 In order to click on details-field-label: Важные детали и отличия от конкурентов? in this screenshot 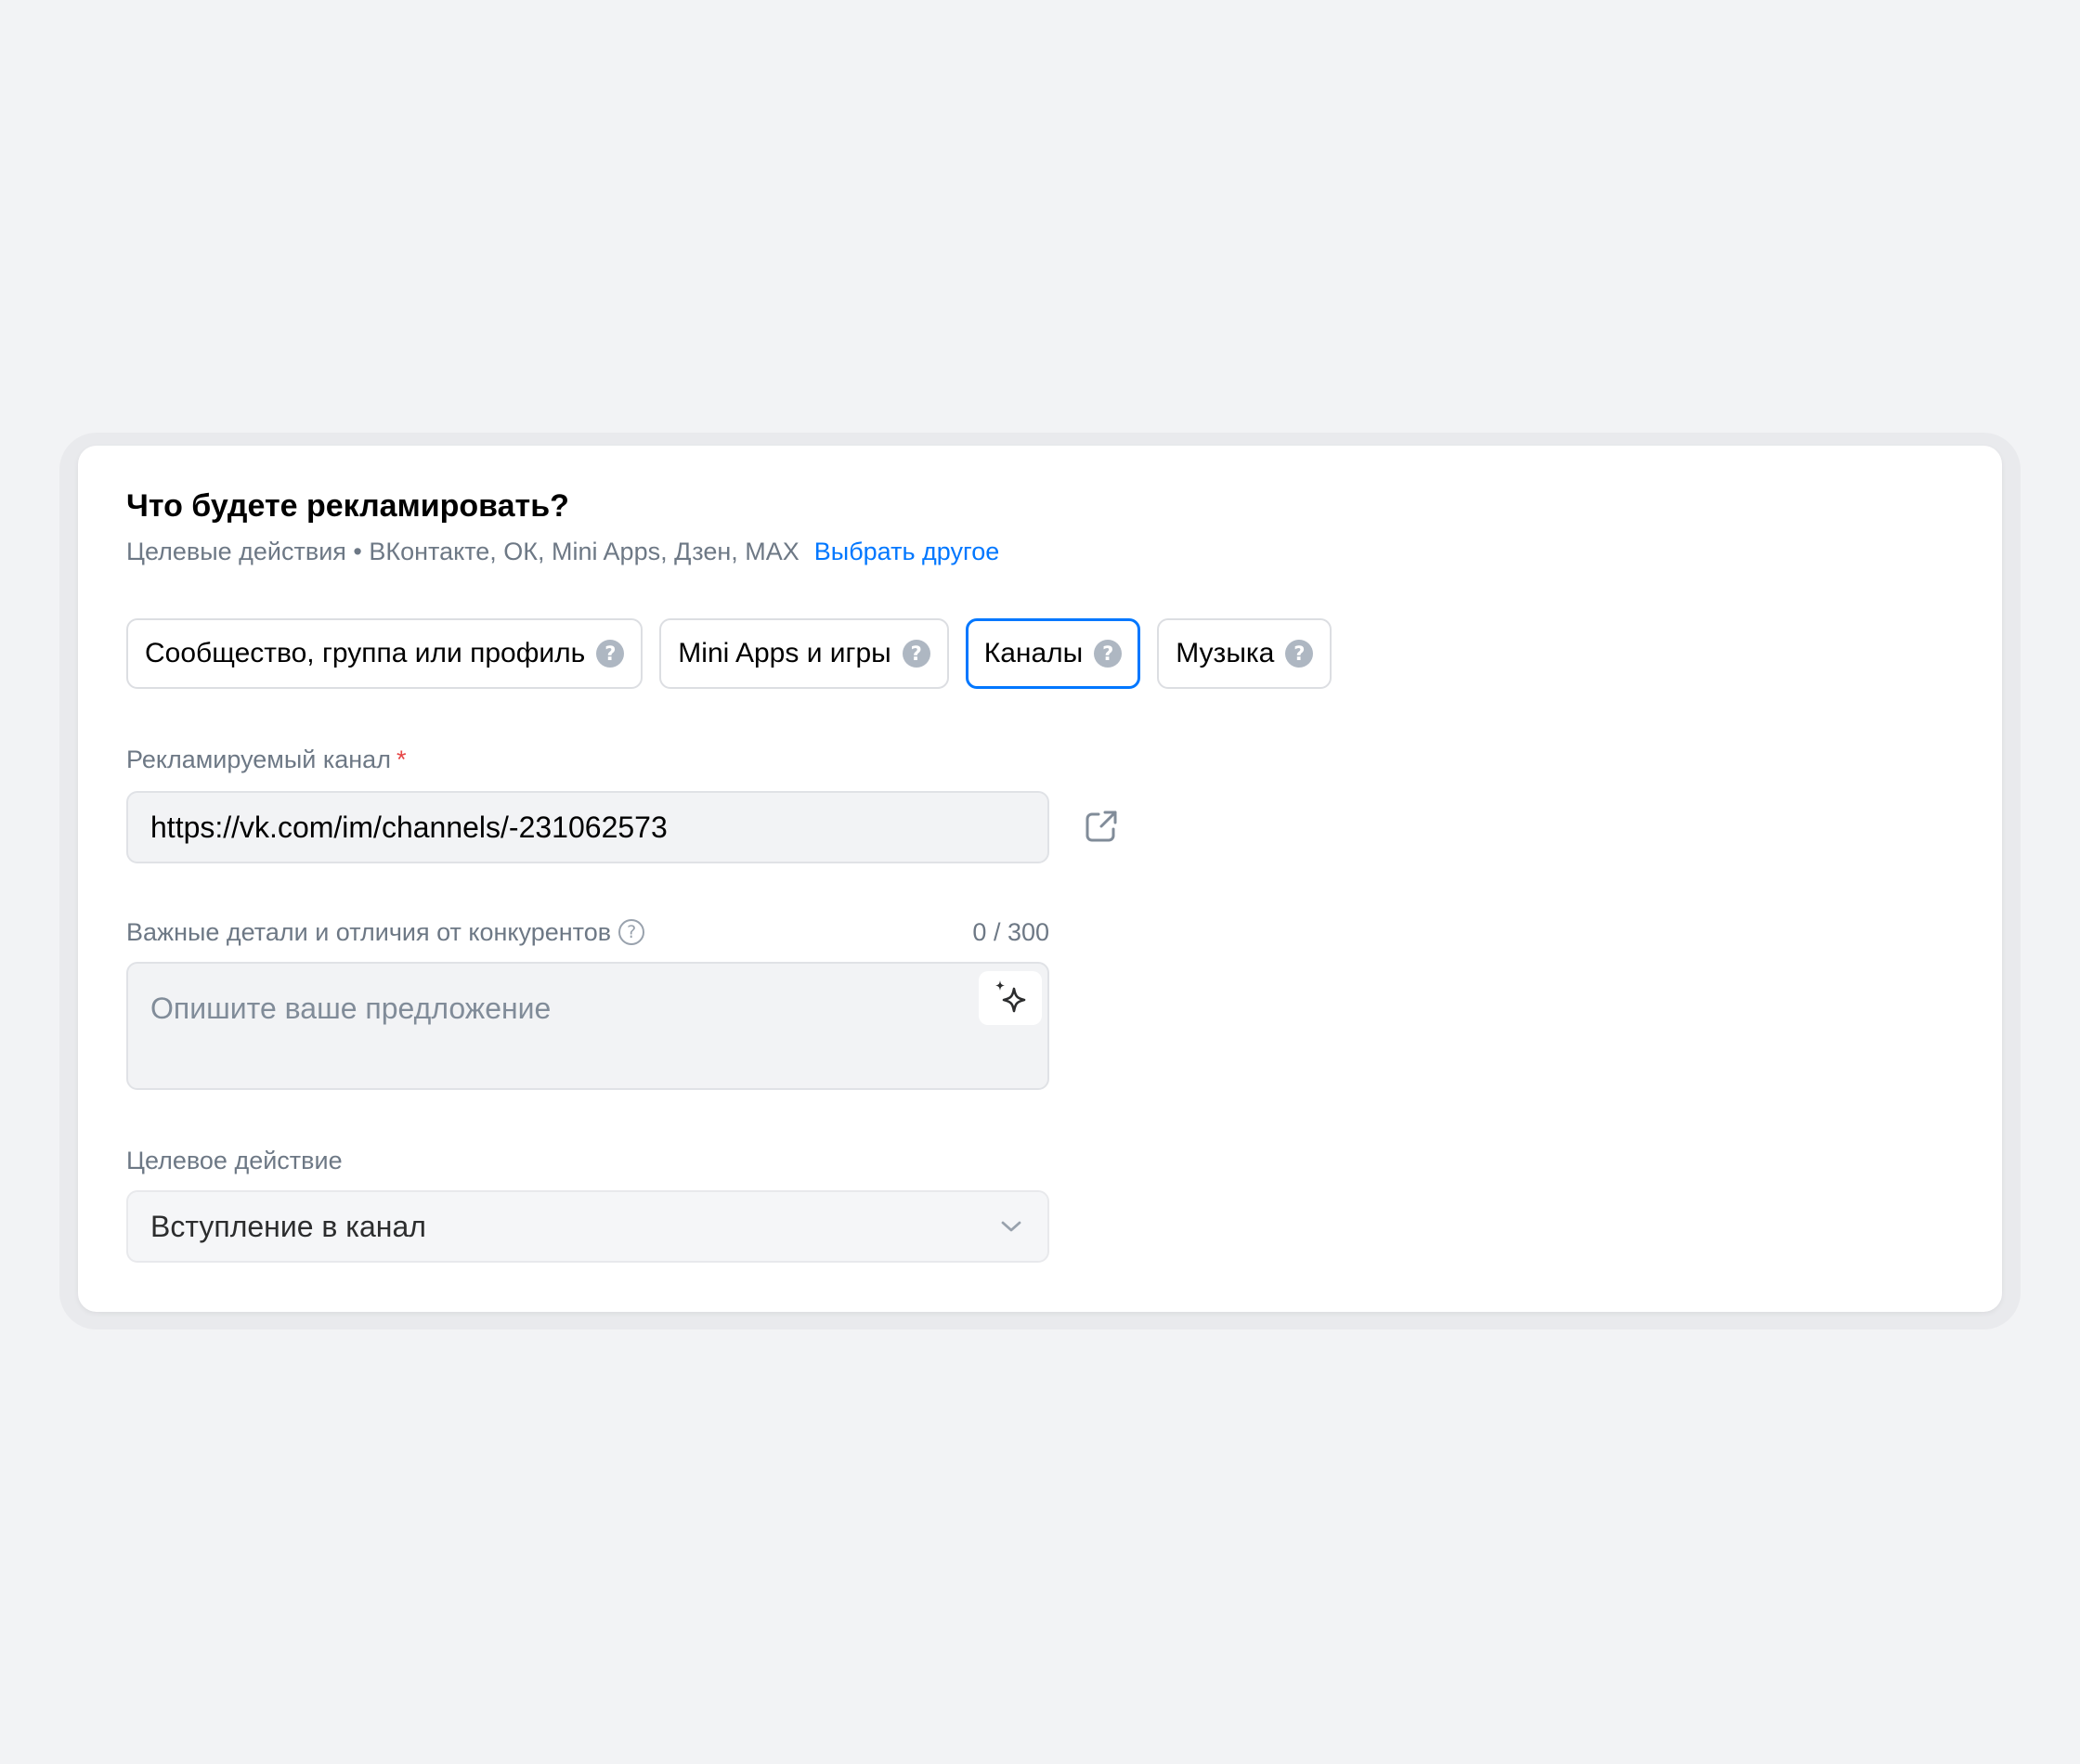, I will do `click(385, 932)`.